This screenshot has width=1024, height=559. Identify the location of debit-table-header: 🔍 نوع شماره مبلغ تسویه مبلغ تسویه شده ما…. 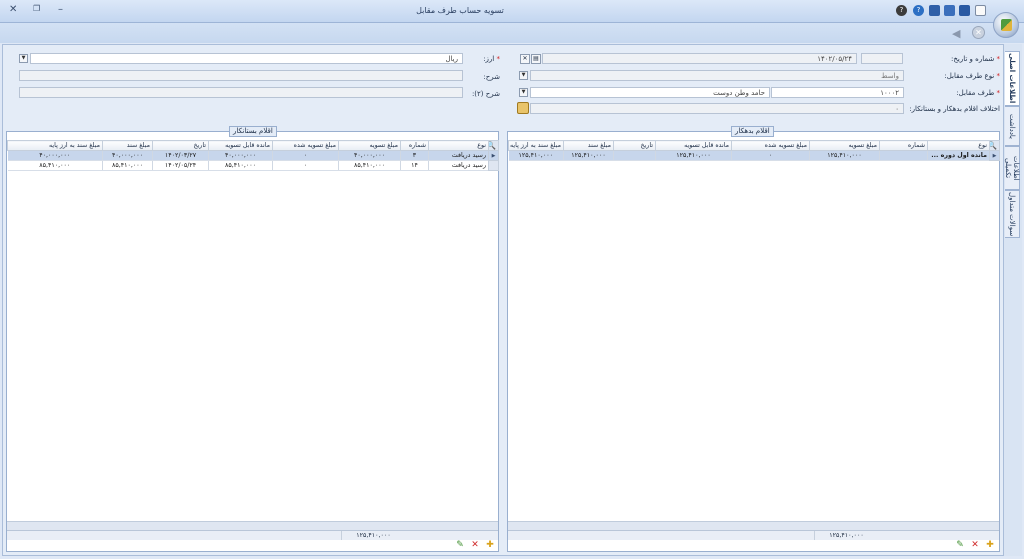
(754, 150).